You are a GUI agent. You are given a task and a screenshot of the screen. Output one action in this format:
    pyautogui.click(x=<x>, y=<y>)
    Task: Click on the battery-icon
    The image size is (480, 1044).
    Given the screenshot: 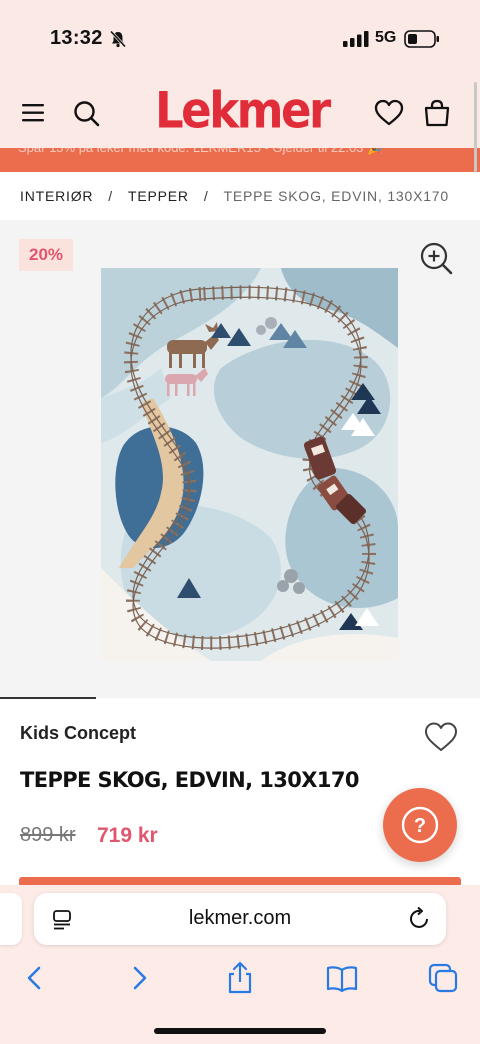 What is the action you would take?
    pyautogui.click(x=421, y=39)
    